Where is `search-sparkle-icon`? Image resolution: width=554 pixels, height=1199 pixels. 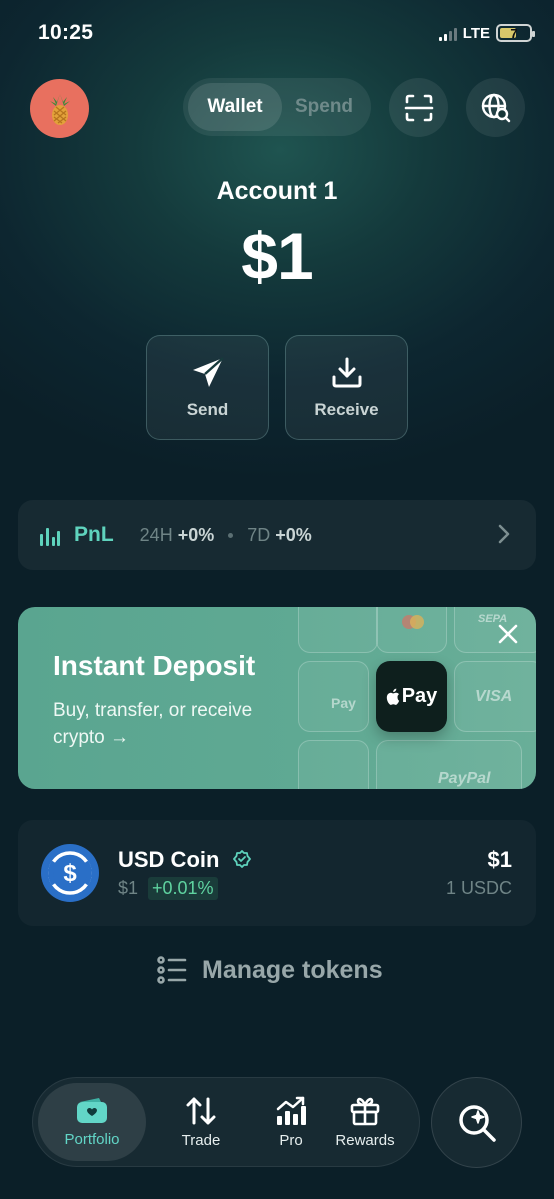 search-sparkle-icon is located at coordinates (477, 1123).